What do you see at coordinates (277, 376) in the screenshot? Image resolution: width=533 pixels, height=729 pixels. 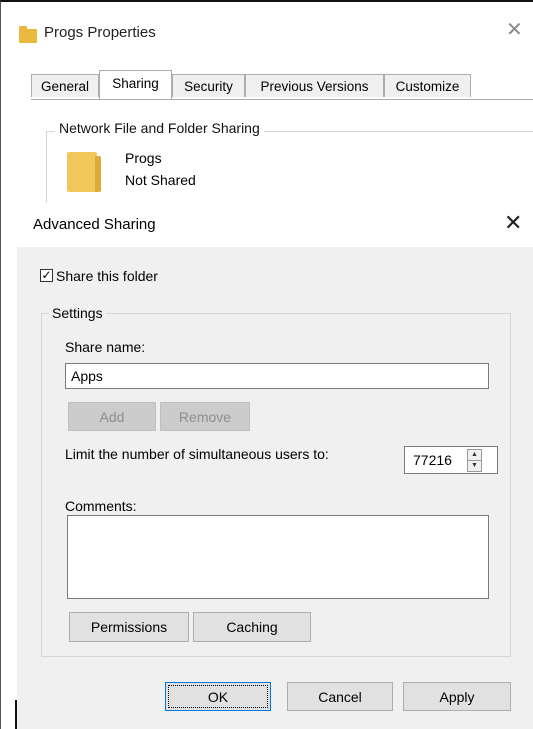 I see `share-name-input` at bounding box center [277, 376].